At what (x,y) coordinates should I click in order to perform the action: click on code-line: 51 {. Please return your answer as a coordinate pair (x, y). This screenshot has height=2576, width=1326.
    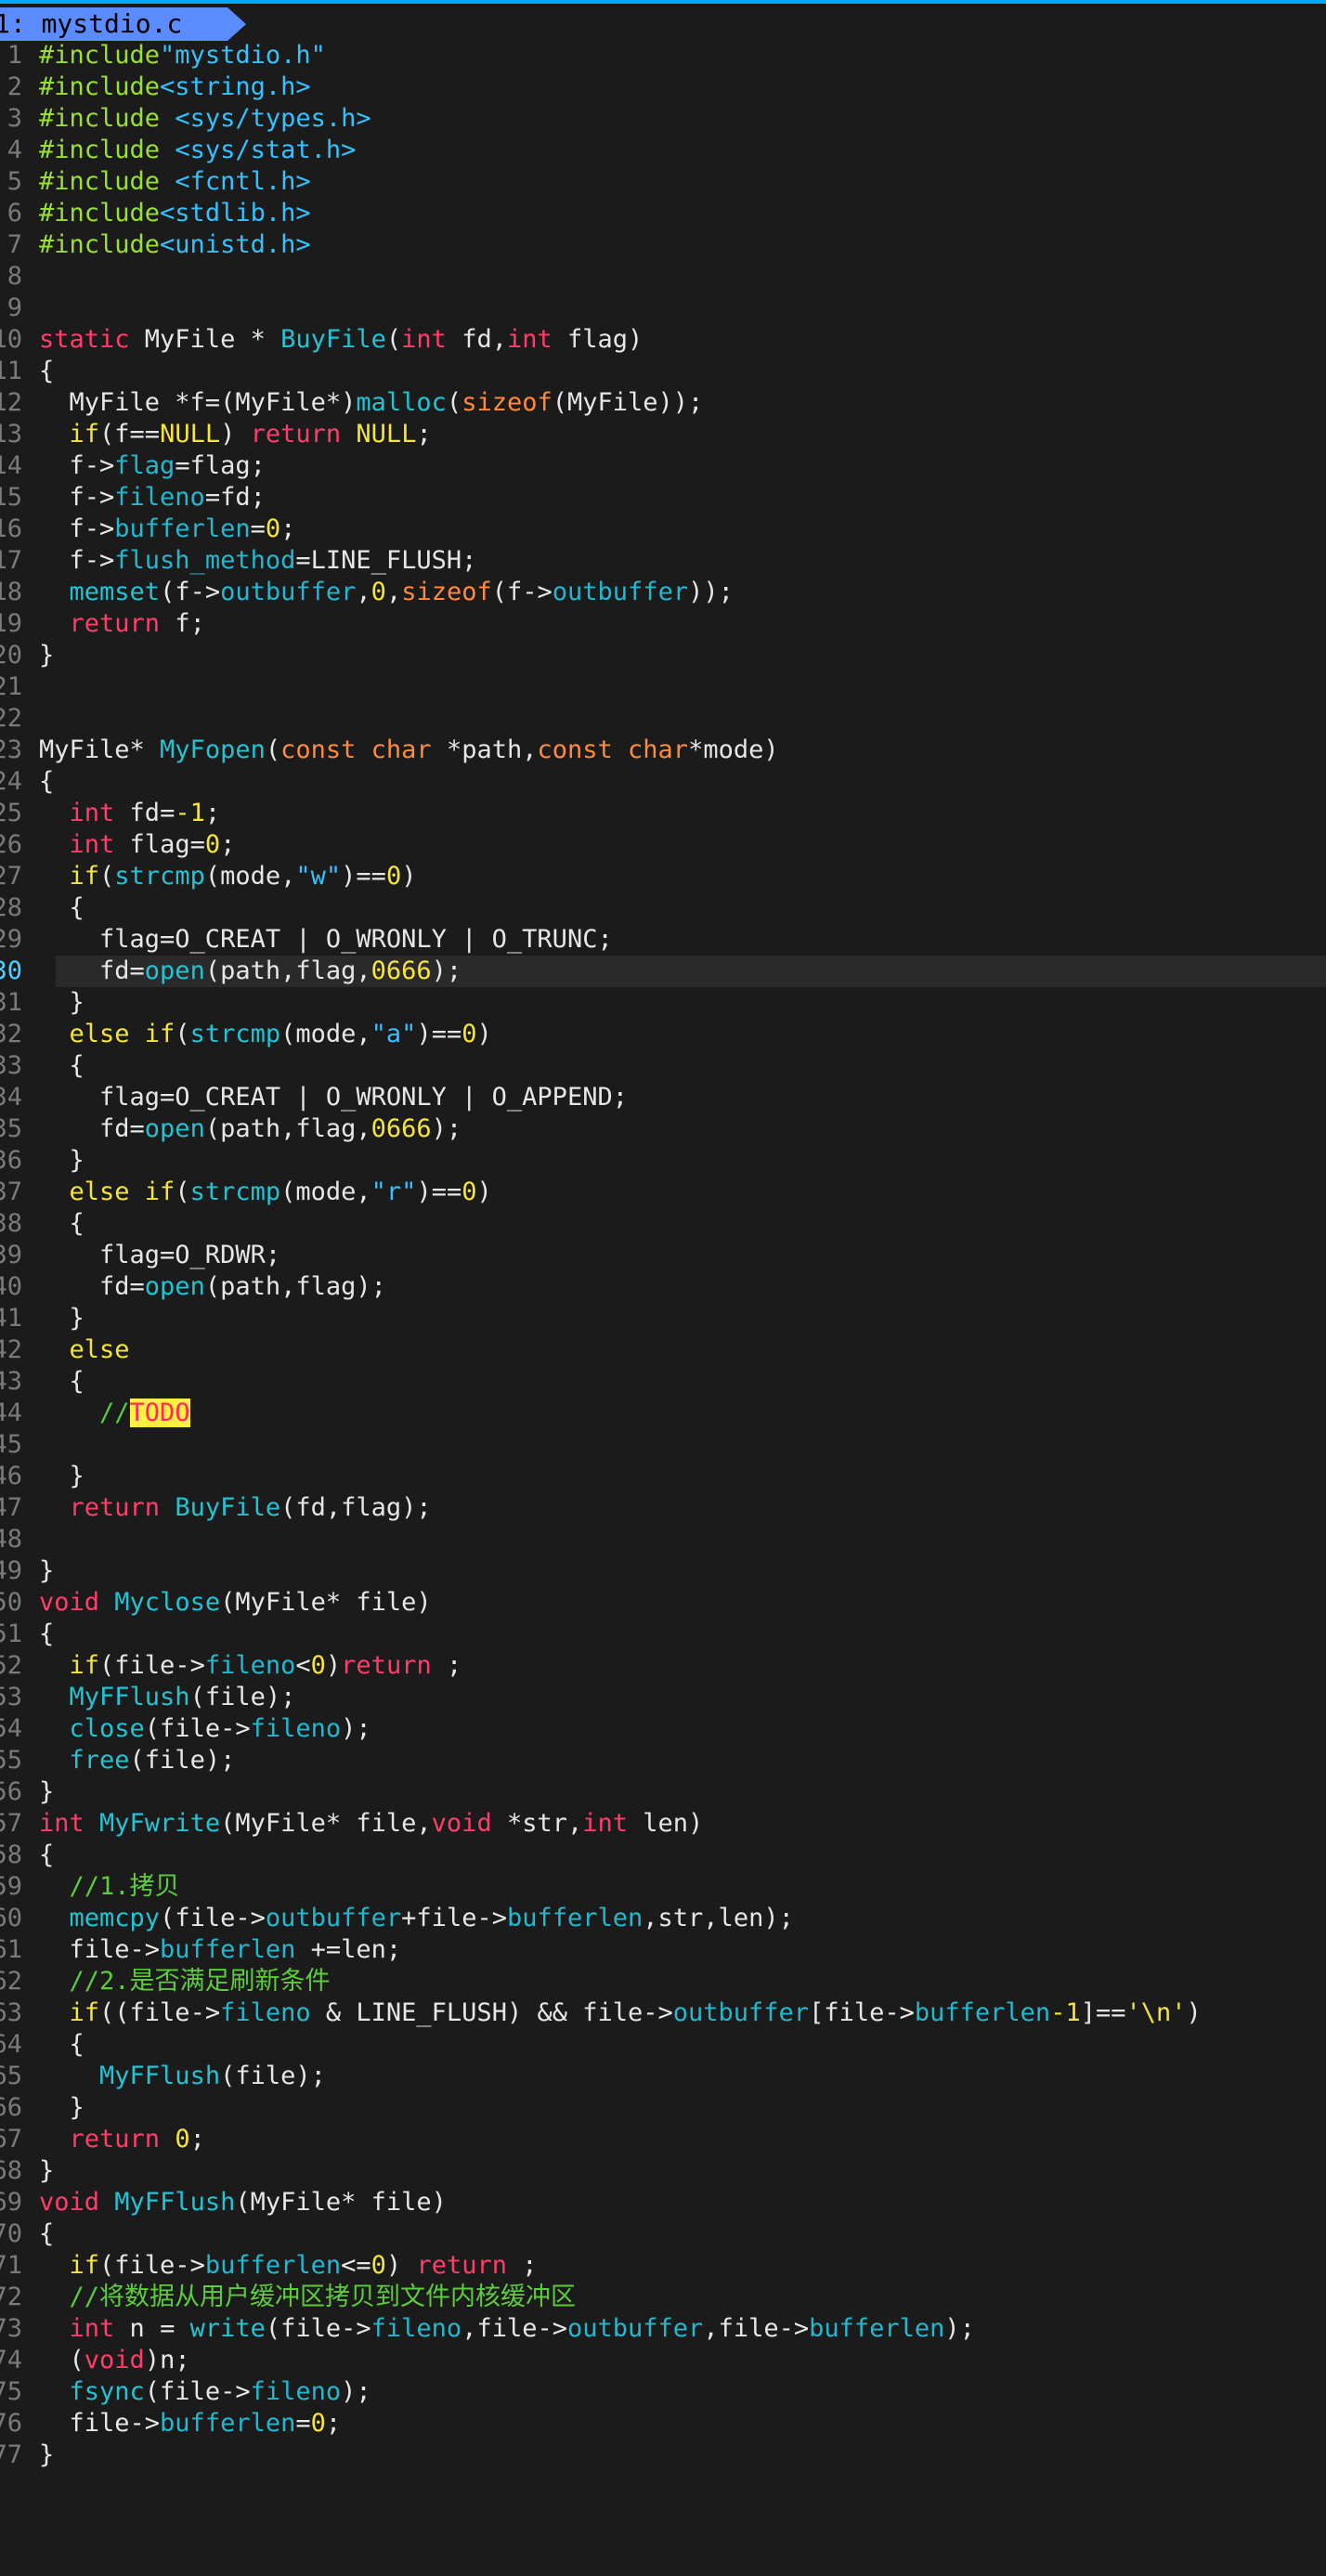
    Looking at the image, I should click on (663, 1634).